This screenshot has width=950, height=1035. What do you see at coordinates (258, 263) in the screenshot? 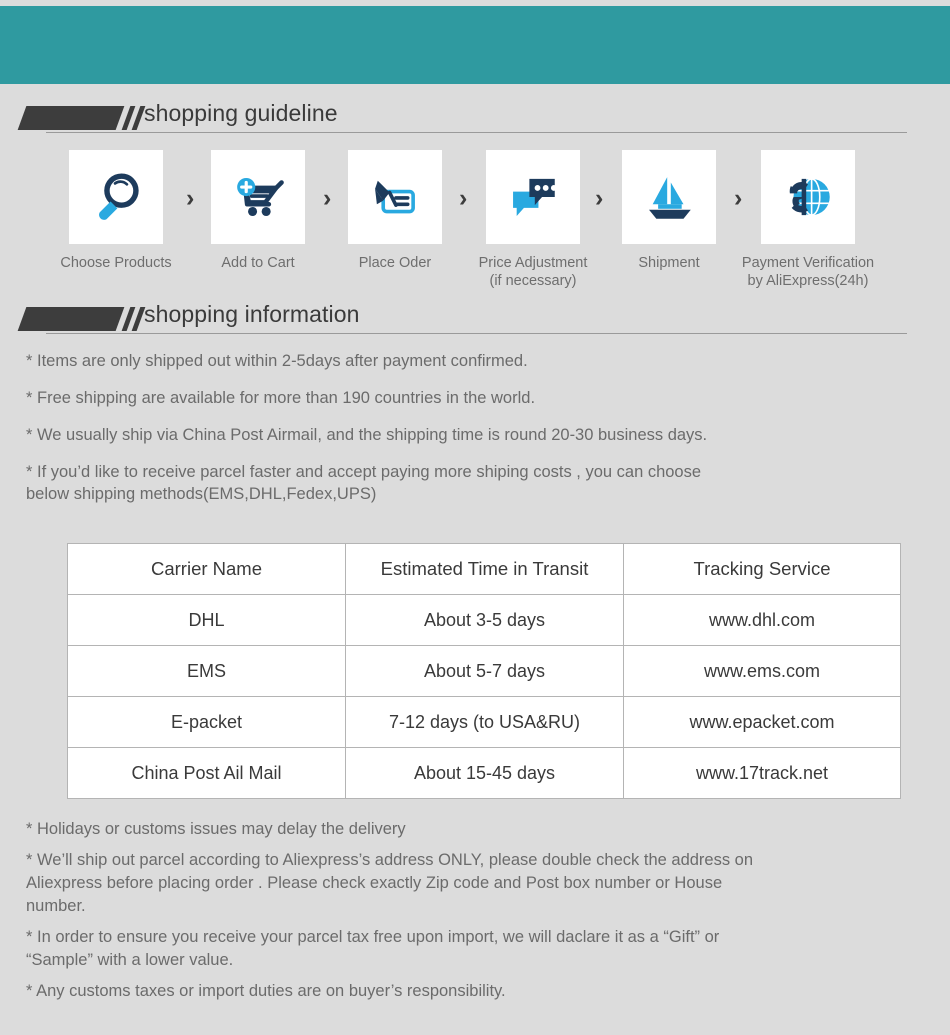
I see `step-label: Add to Cart` at bounding box center [258, 263].